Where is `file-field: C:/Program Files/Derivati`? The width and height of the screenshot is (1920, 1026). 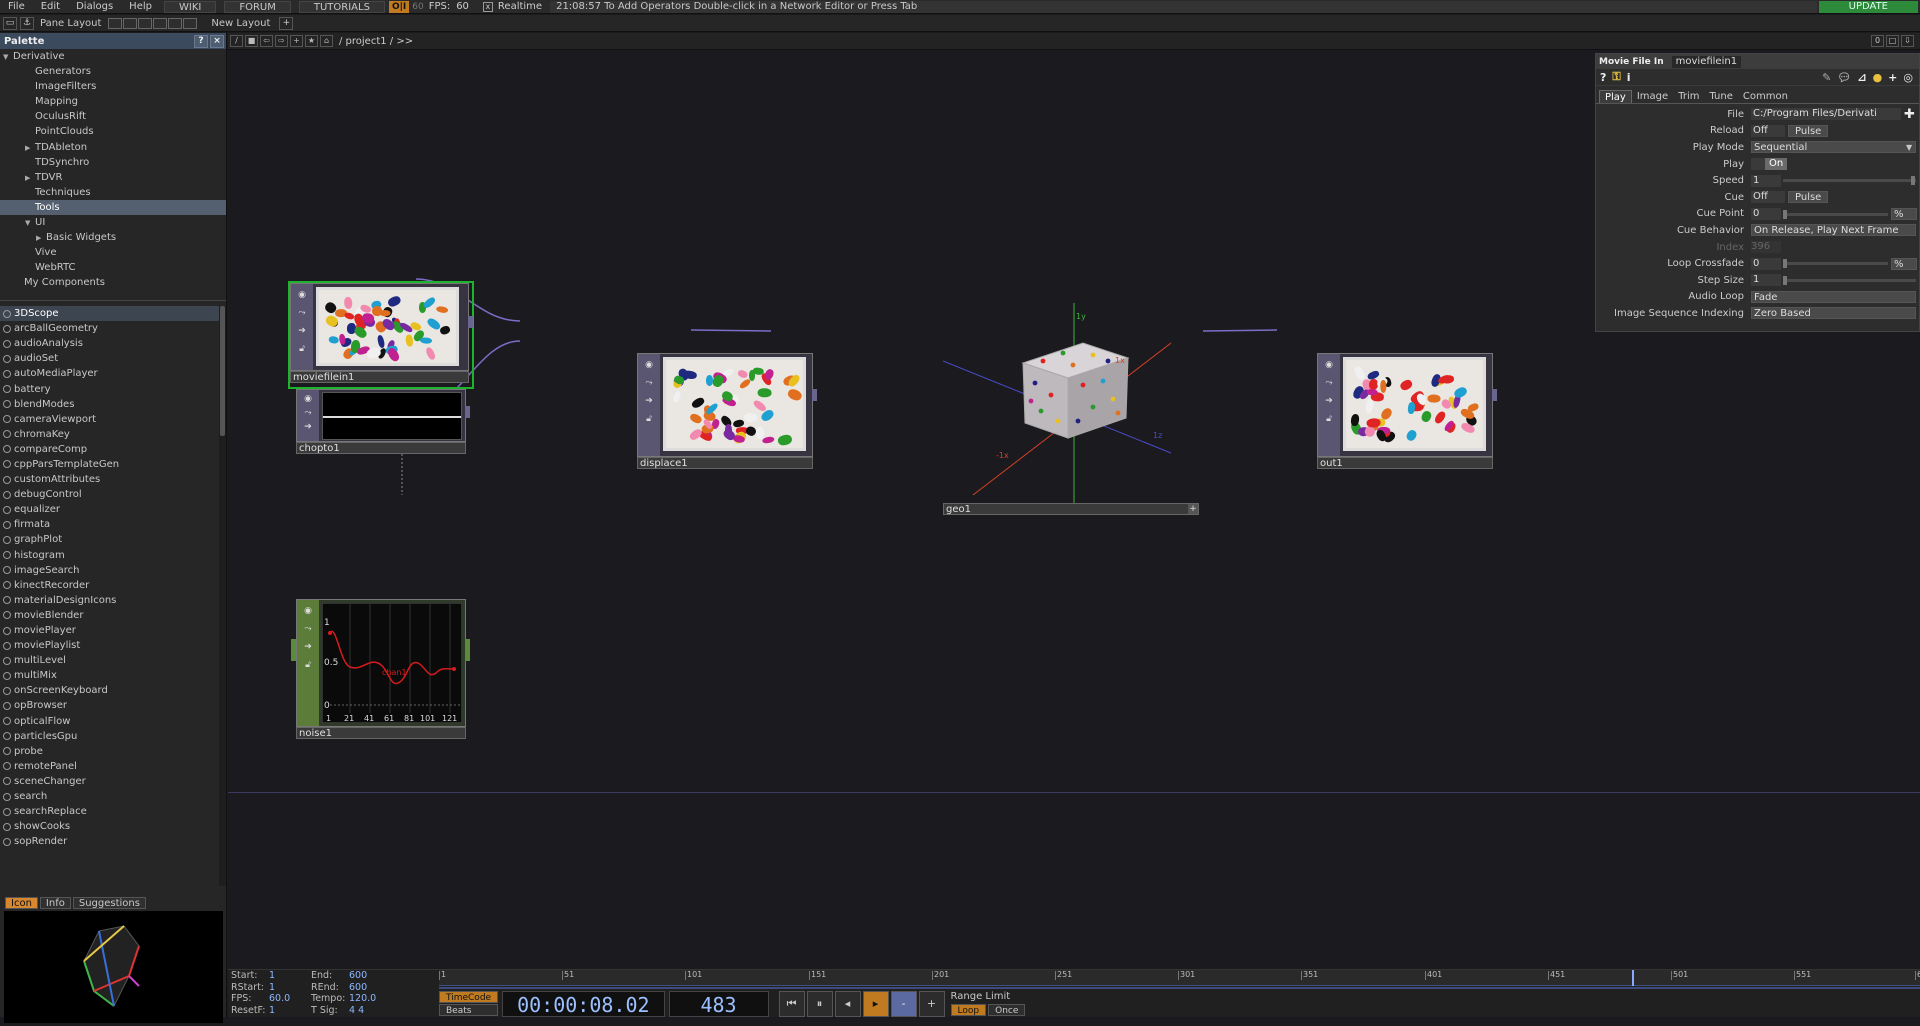
file-field: C:/Program Files/Derivati is located at coordinates (1826, 114).